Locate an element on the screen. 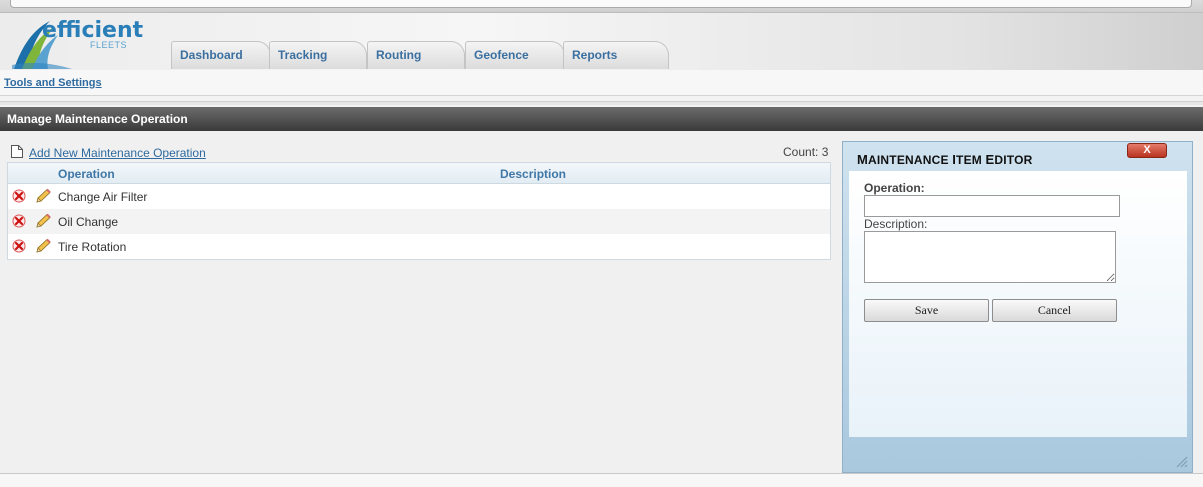 The image size is (1203, 487). address-bar is located at coordinates (601, 4).